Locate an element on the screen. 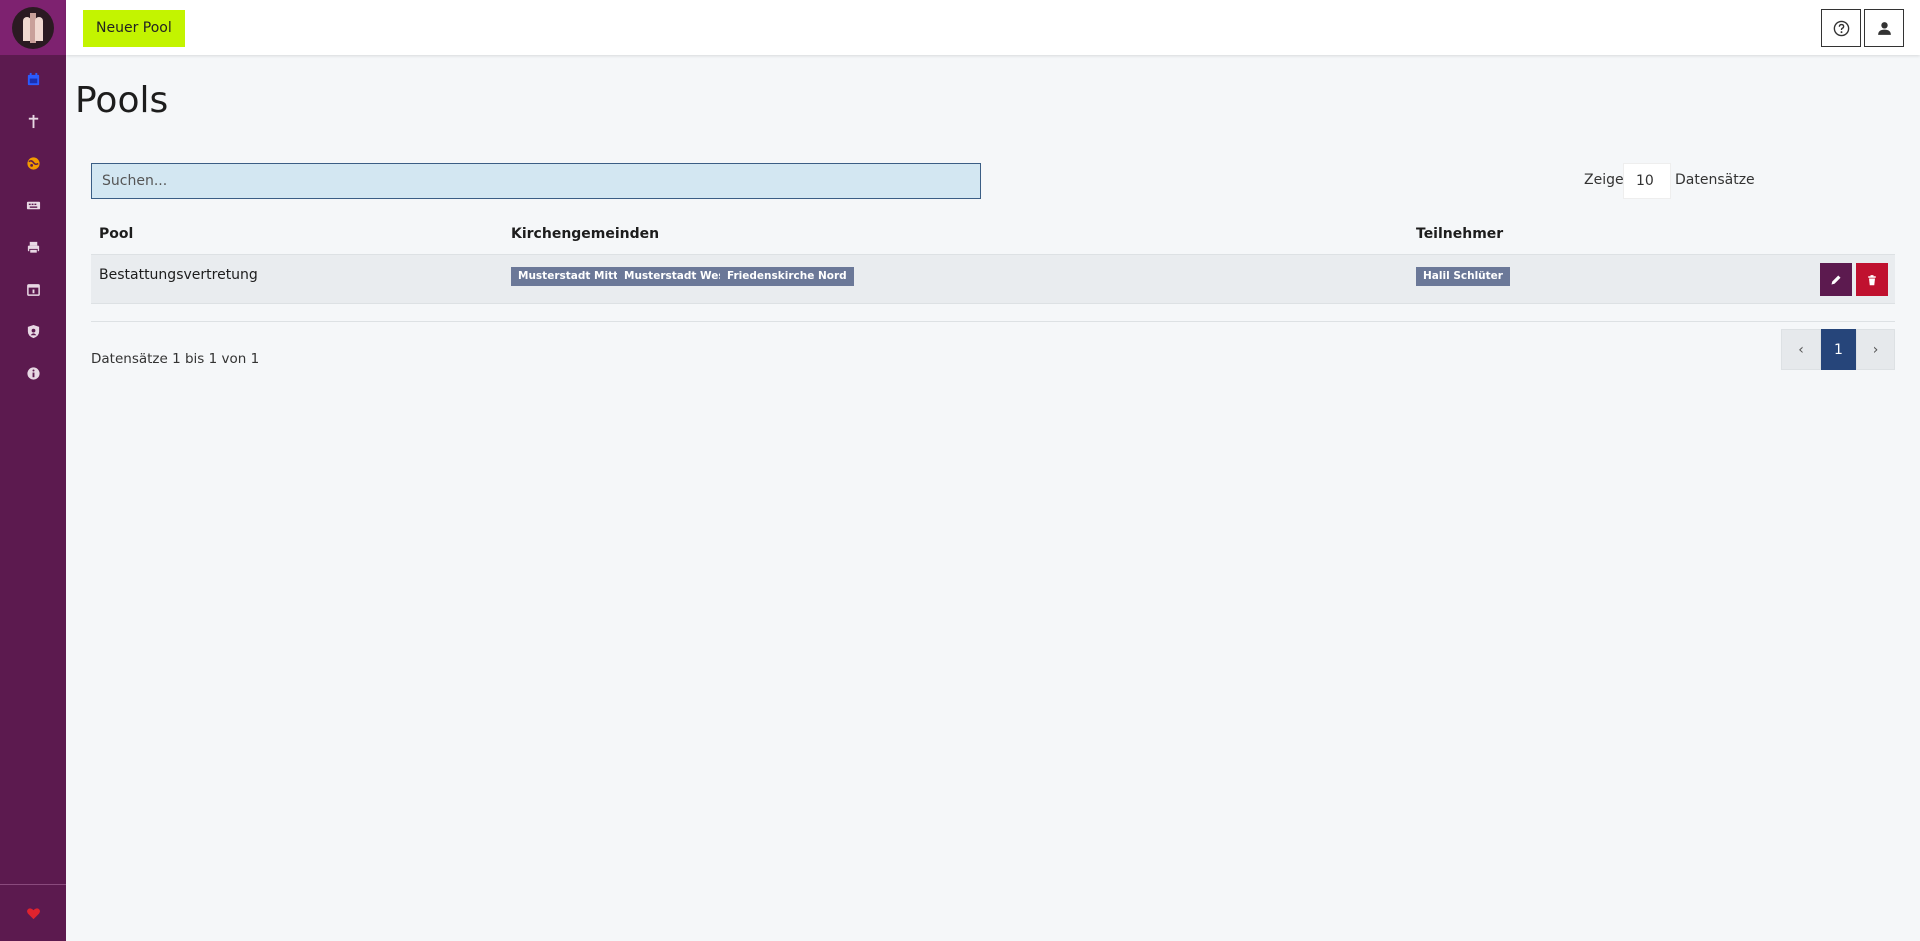 The image size is (1920, 941). page-length-value: 10 is located at coordinates (1645, 181).